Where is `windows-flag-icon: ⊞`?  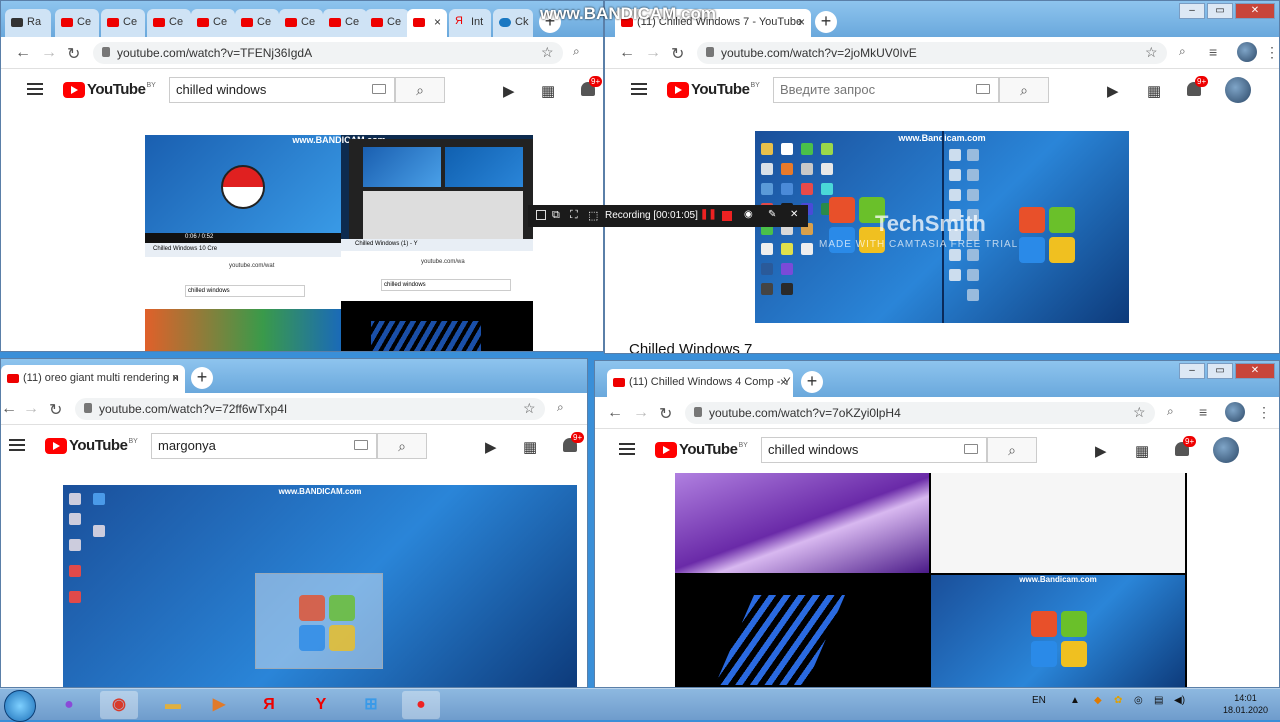
windows-flag-icon: ⊞ is located at coordinates (371, 705).